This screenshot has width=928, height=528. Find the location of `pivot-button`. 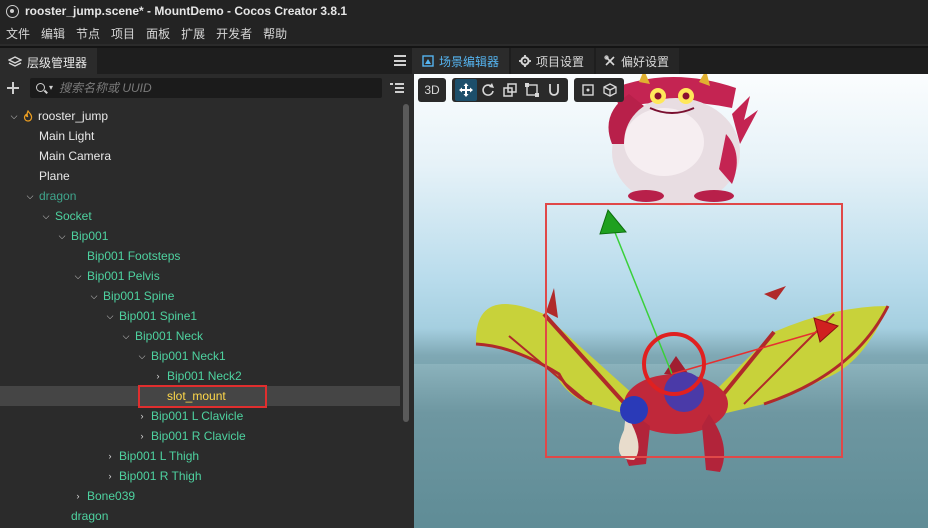

pivot-button is located at coordinates (588, 90).